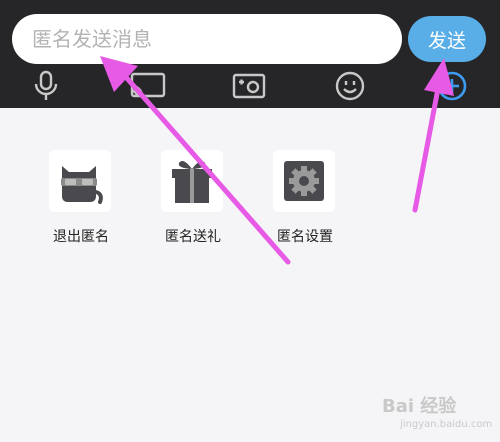 The width and height of the screenshot is (500, 442). I want to click on emoji-icon, so click(350, 86).